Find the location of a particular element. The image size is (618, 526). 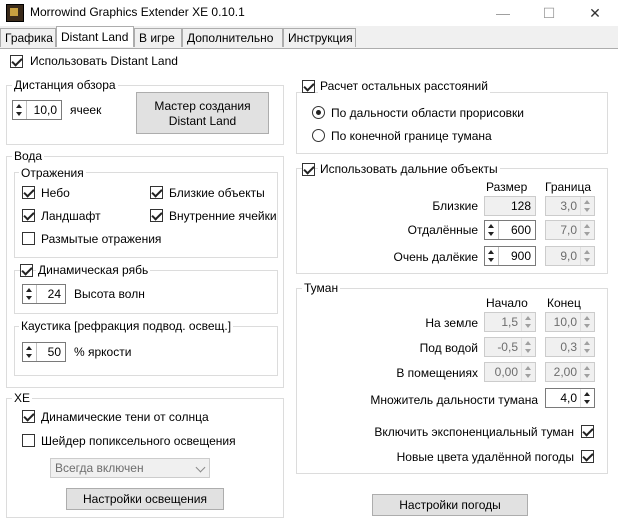

by-fog-radio is located at coordinates (318, 135).